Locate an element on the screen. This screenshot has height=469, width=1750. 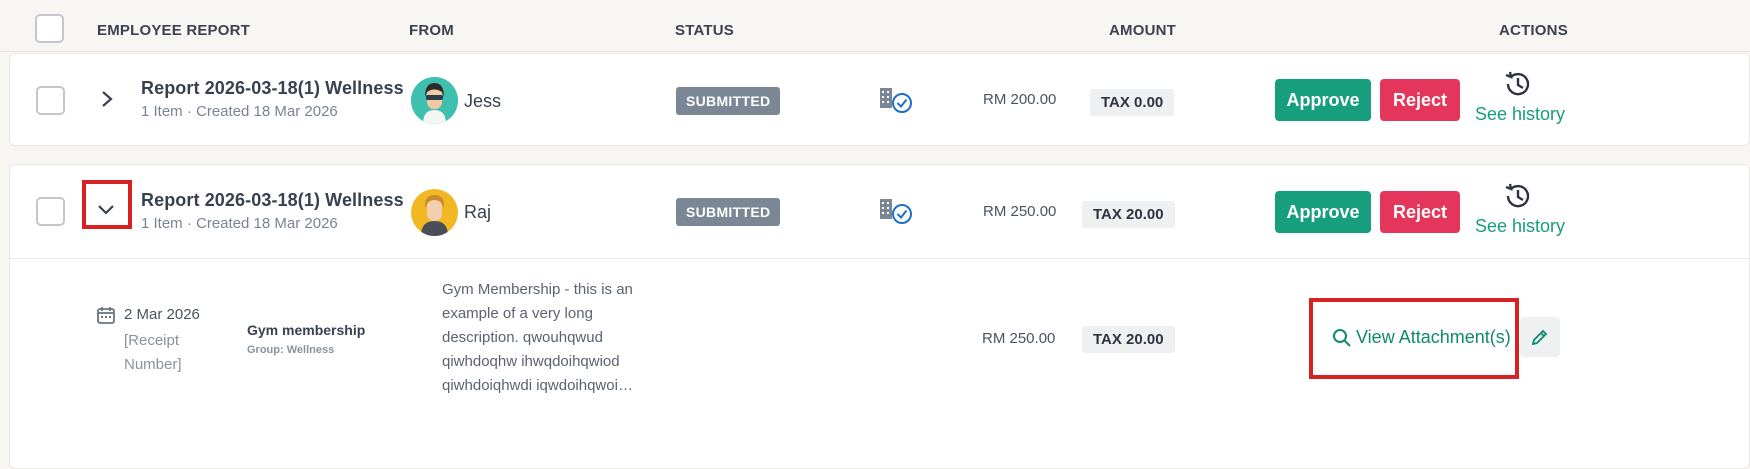
view-attachments-button: View Attachment(s) is located at coordinates (1421, 337).